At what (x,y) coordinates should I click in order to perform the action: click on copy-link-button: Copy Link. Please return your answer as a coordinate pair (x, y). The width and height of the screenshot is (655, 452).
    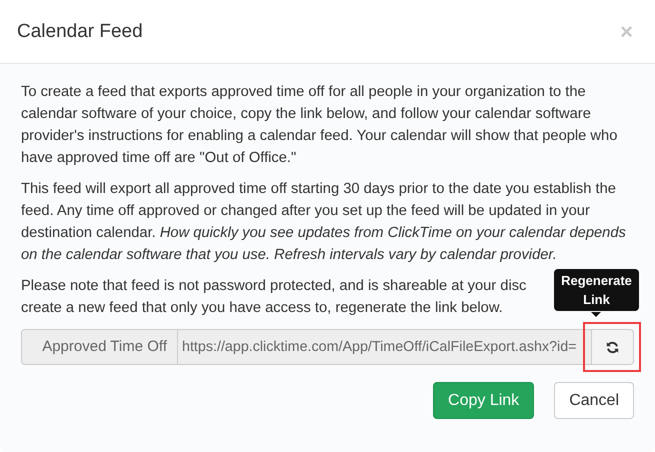
    Looking at the image, I should click on (483, 400).